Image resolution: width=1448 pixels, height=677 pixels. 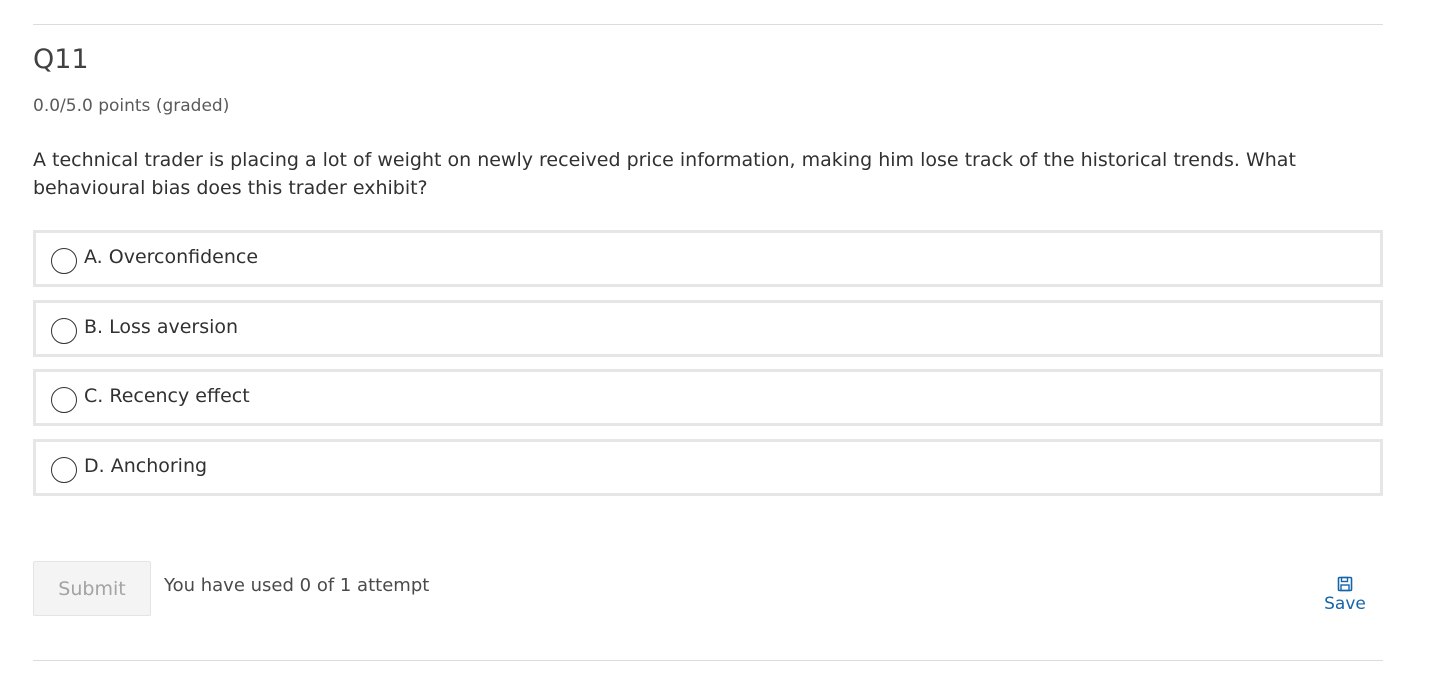 What do you see at coordinates (61, 59) in the screenshot?
I see `problem-title: Q11` at bounding box center [61, 59].